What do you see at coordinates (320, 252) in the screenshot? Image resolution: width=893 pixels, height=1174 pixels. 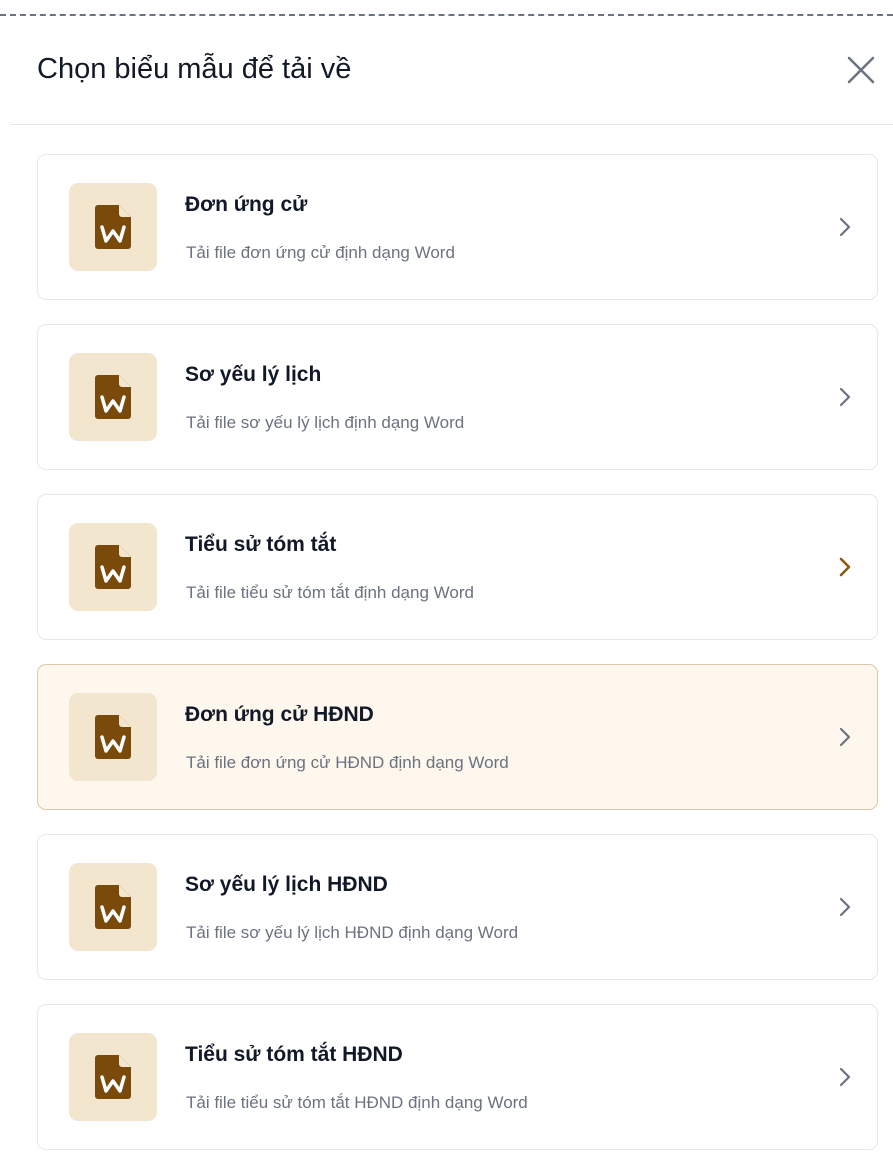 I see `item-description: Tải file đơn ứng cử định dạng Word` at bounding box center [320, 252].